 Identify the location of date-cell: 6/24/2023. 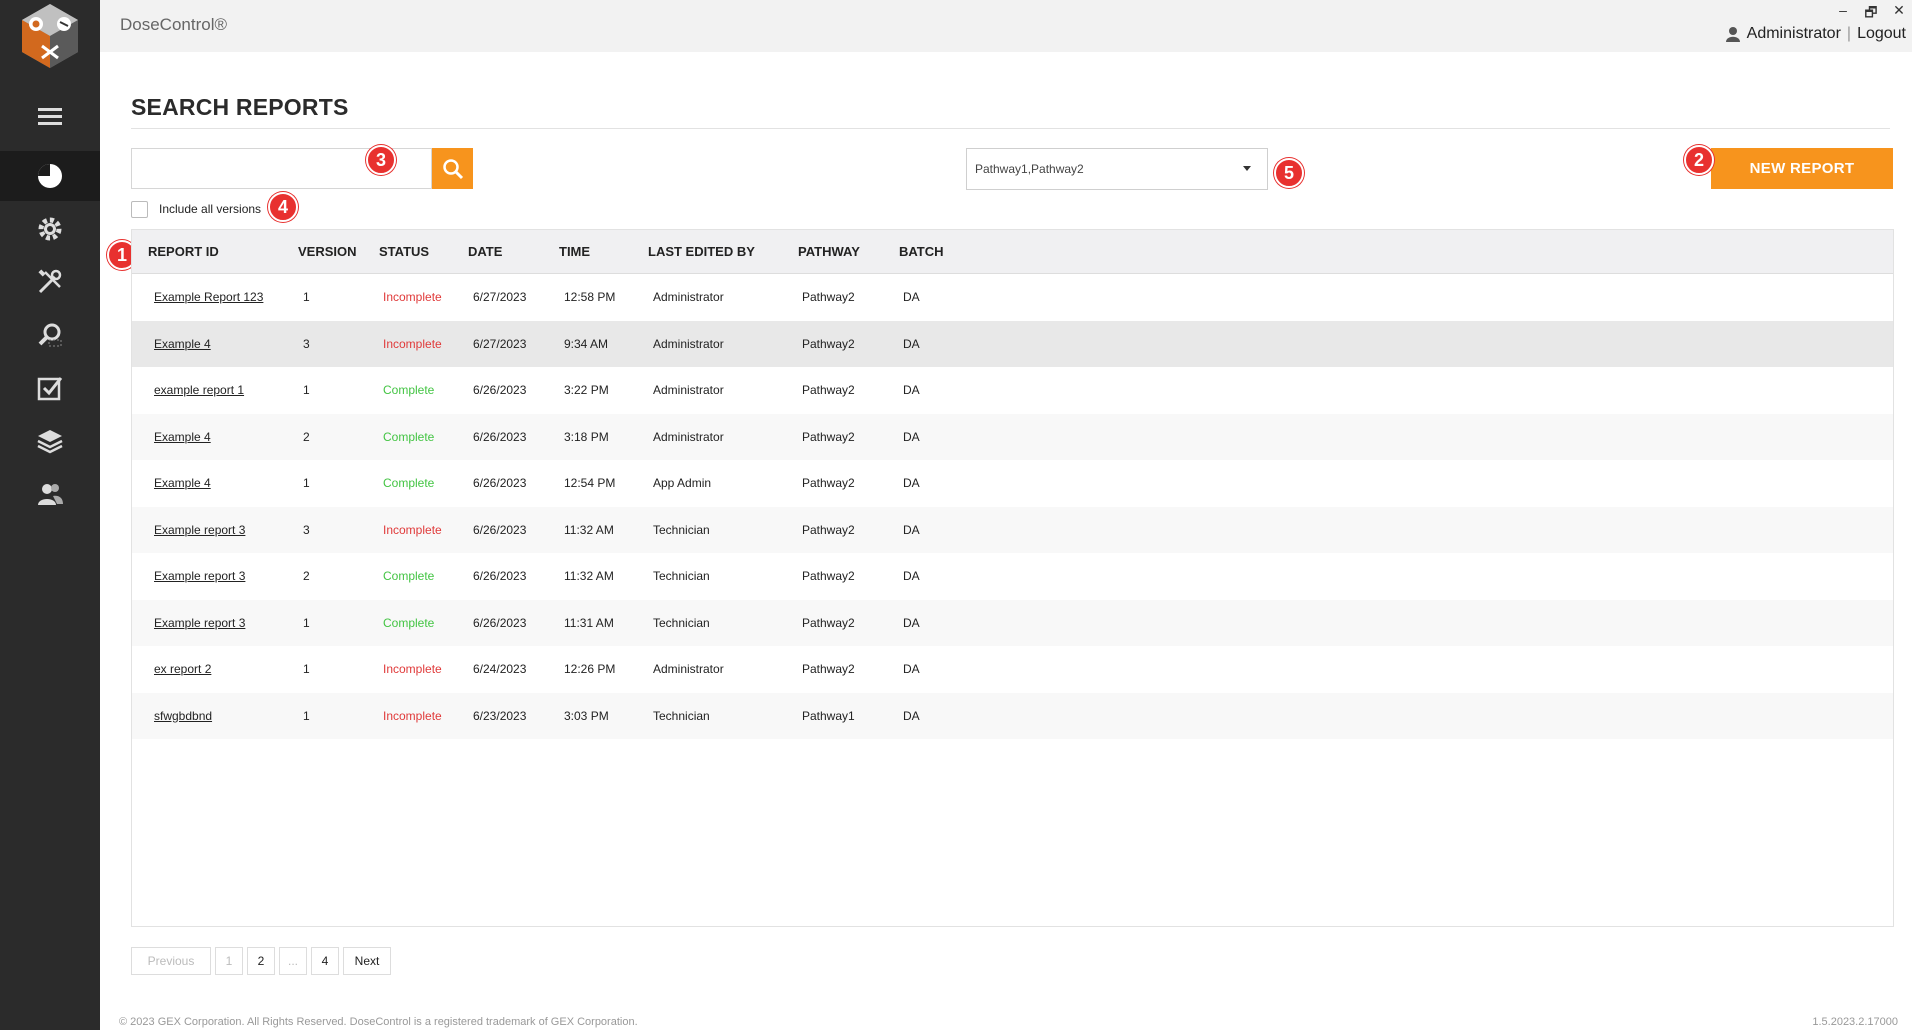
(500, 669).